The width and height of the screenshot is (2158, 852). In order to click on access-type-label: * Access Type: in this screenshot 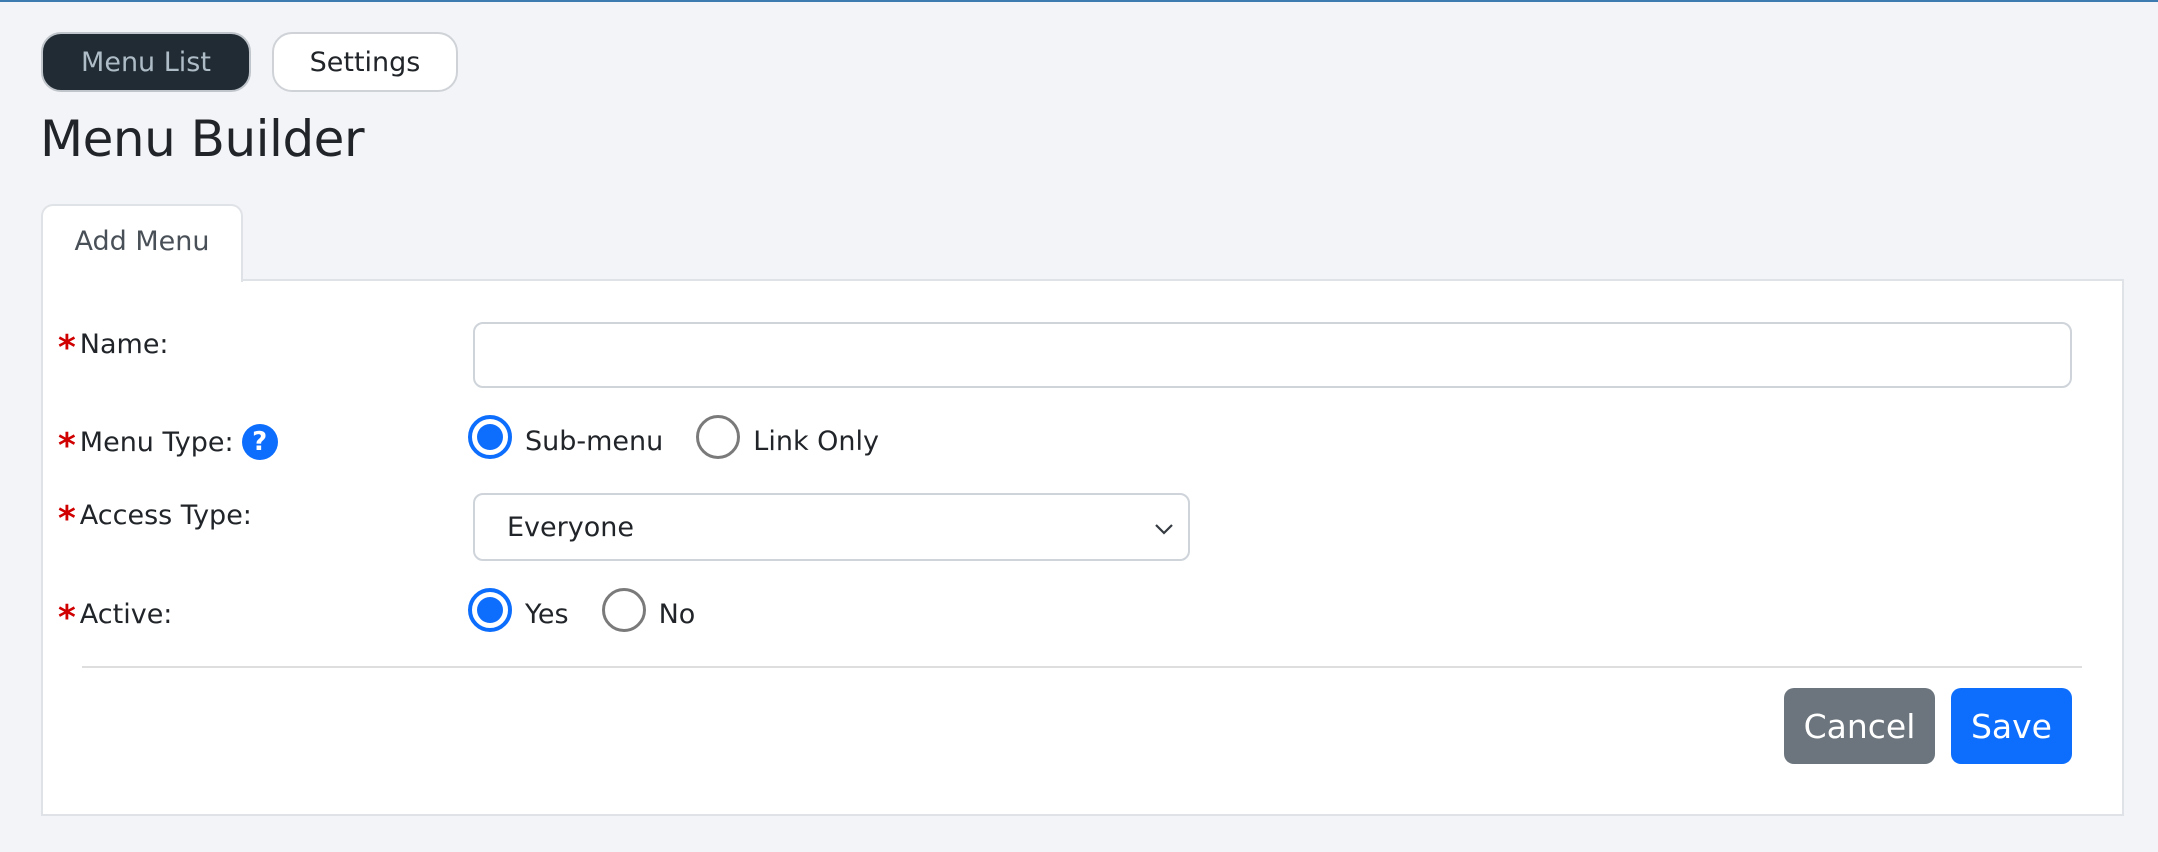, I will do `click(155, 517)`.